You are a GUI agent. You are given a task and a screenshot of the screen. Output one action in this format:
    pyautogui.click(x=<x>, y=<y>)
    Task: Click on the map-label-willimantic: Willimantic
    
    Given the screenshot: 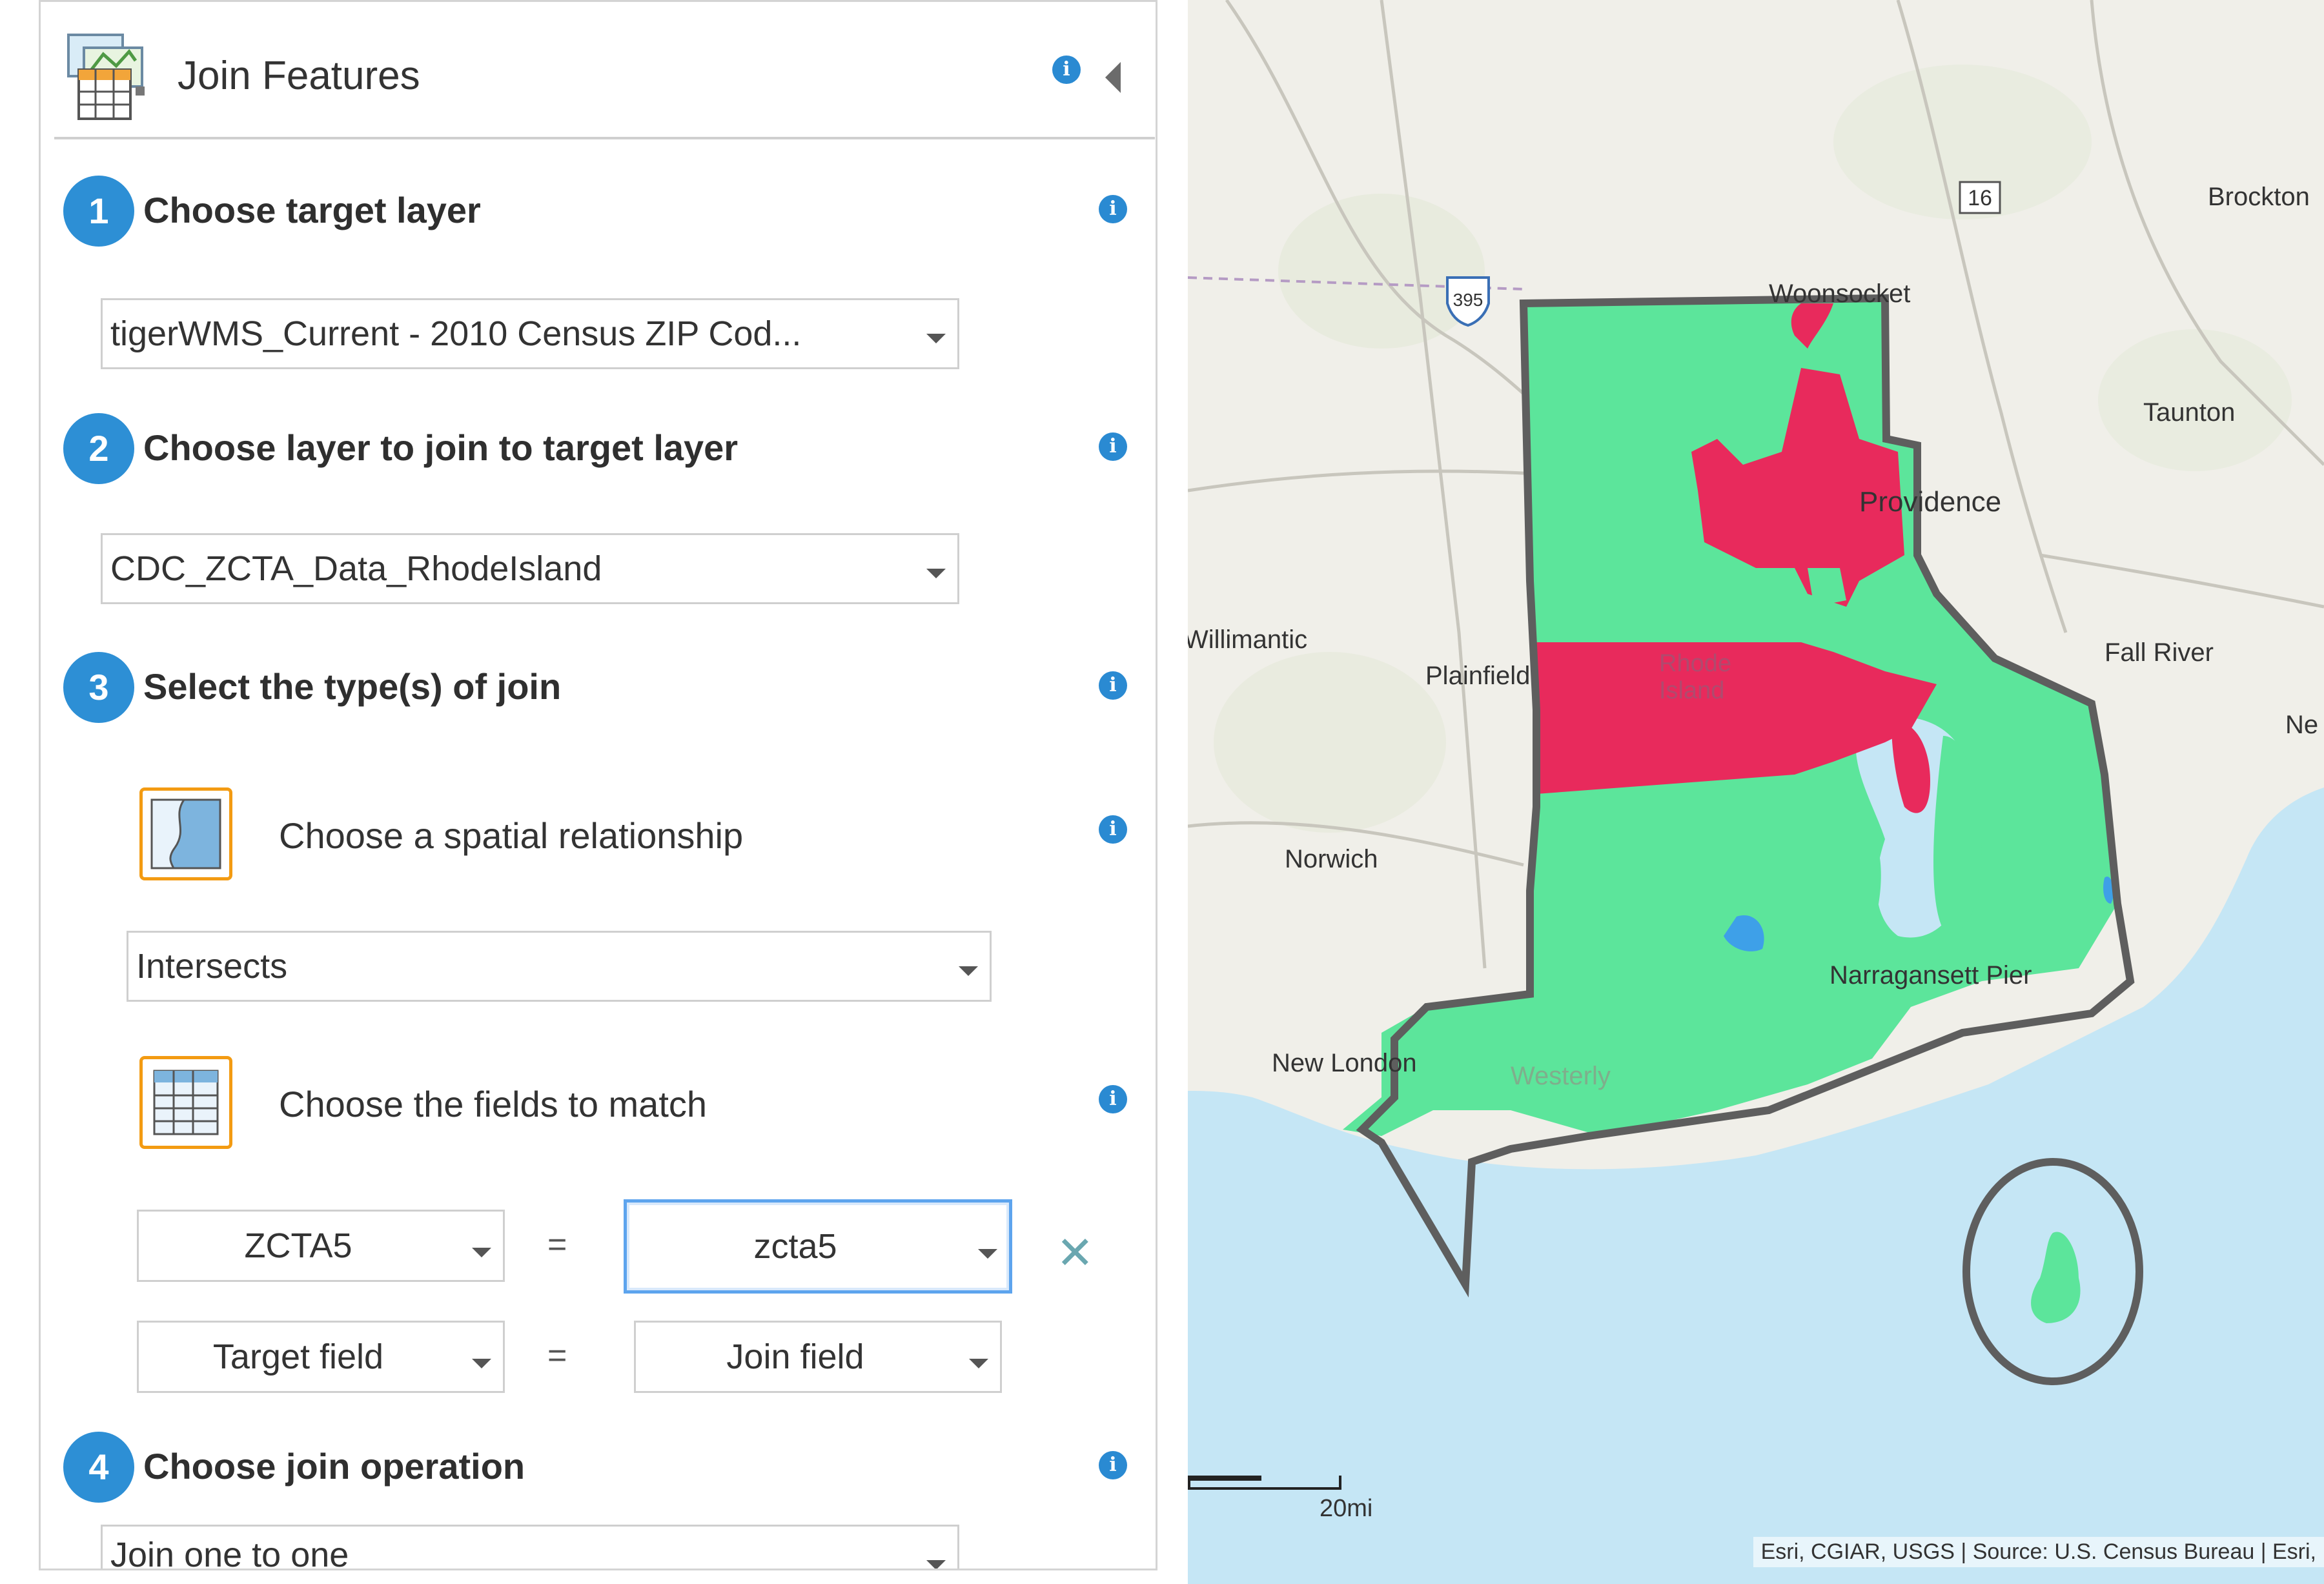 What is the action you would take?
    pyautogui.click(x=1247, y=639)
    